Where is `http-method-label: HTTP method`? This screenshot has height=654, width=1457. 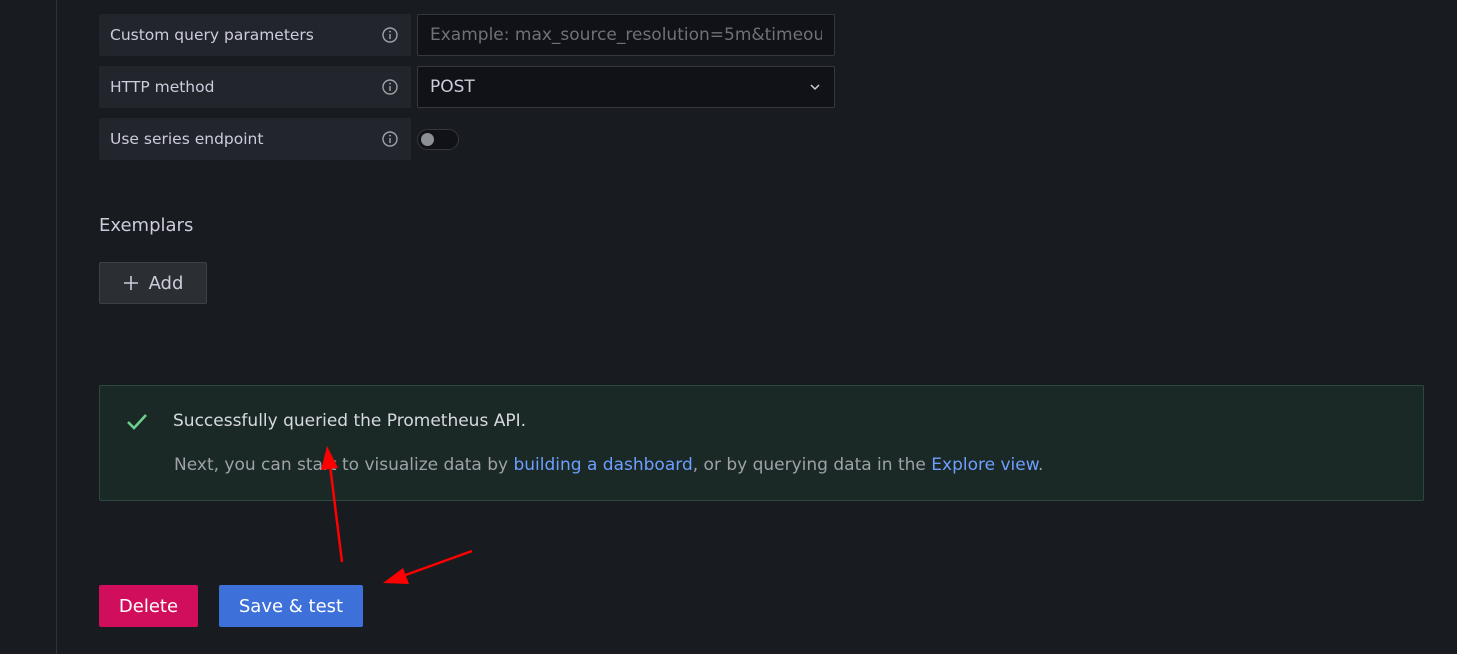 http-method-label: HTTP method is located at coordinates (255, 87).